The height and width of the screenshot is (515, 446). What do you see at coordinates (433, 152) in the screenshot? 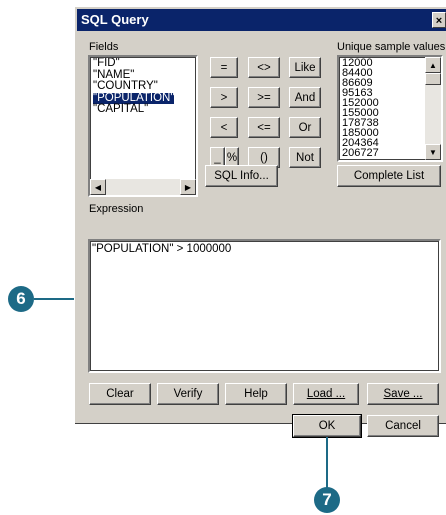
I see `scroll-down-icon: ▼` at bounding box center [433, 152].